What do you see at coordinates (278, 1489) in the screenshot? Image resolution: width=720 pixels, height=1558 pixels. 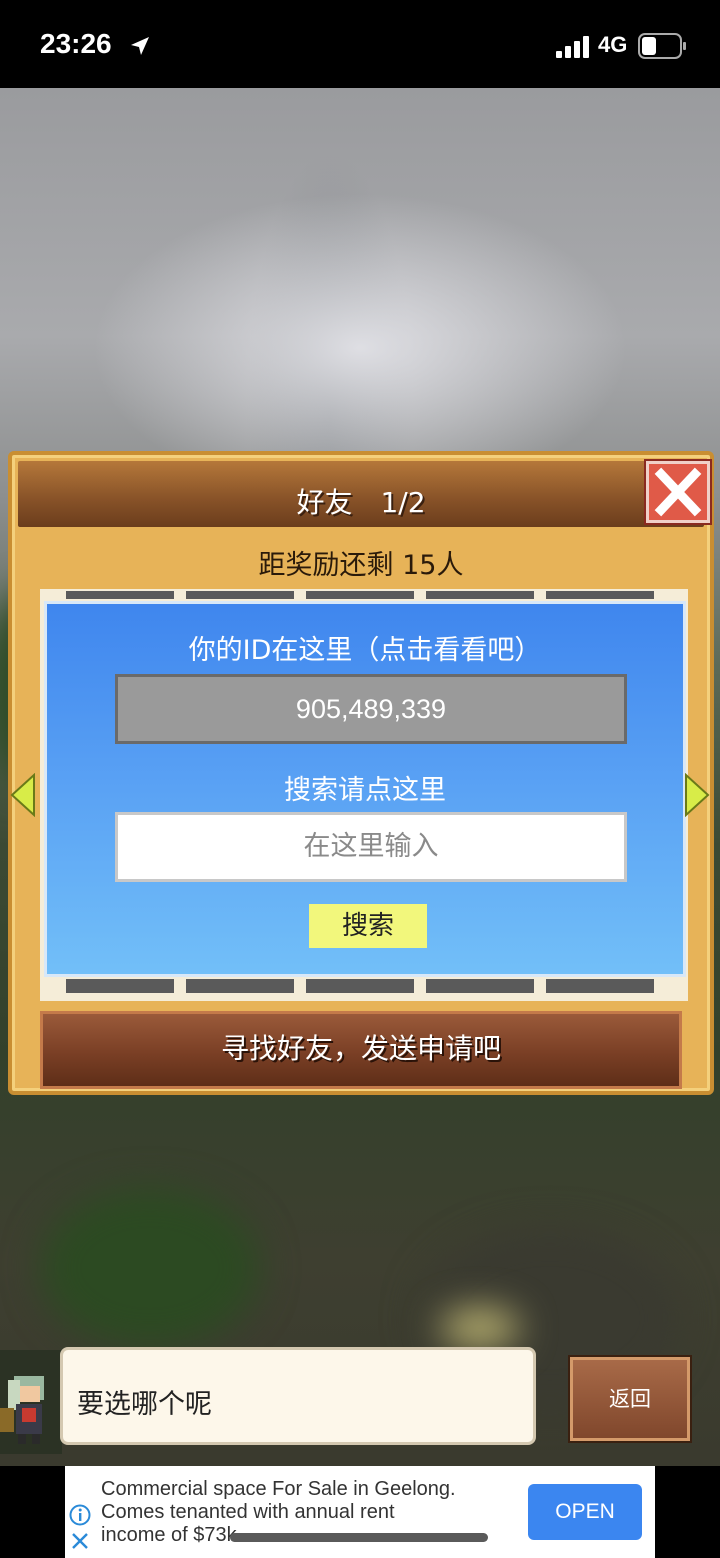 I see `ad-text-line: Commercial space For Sale in Geelong.` at bounding box center [278, 1489].